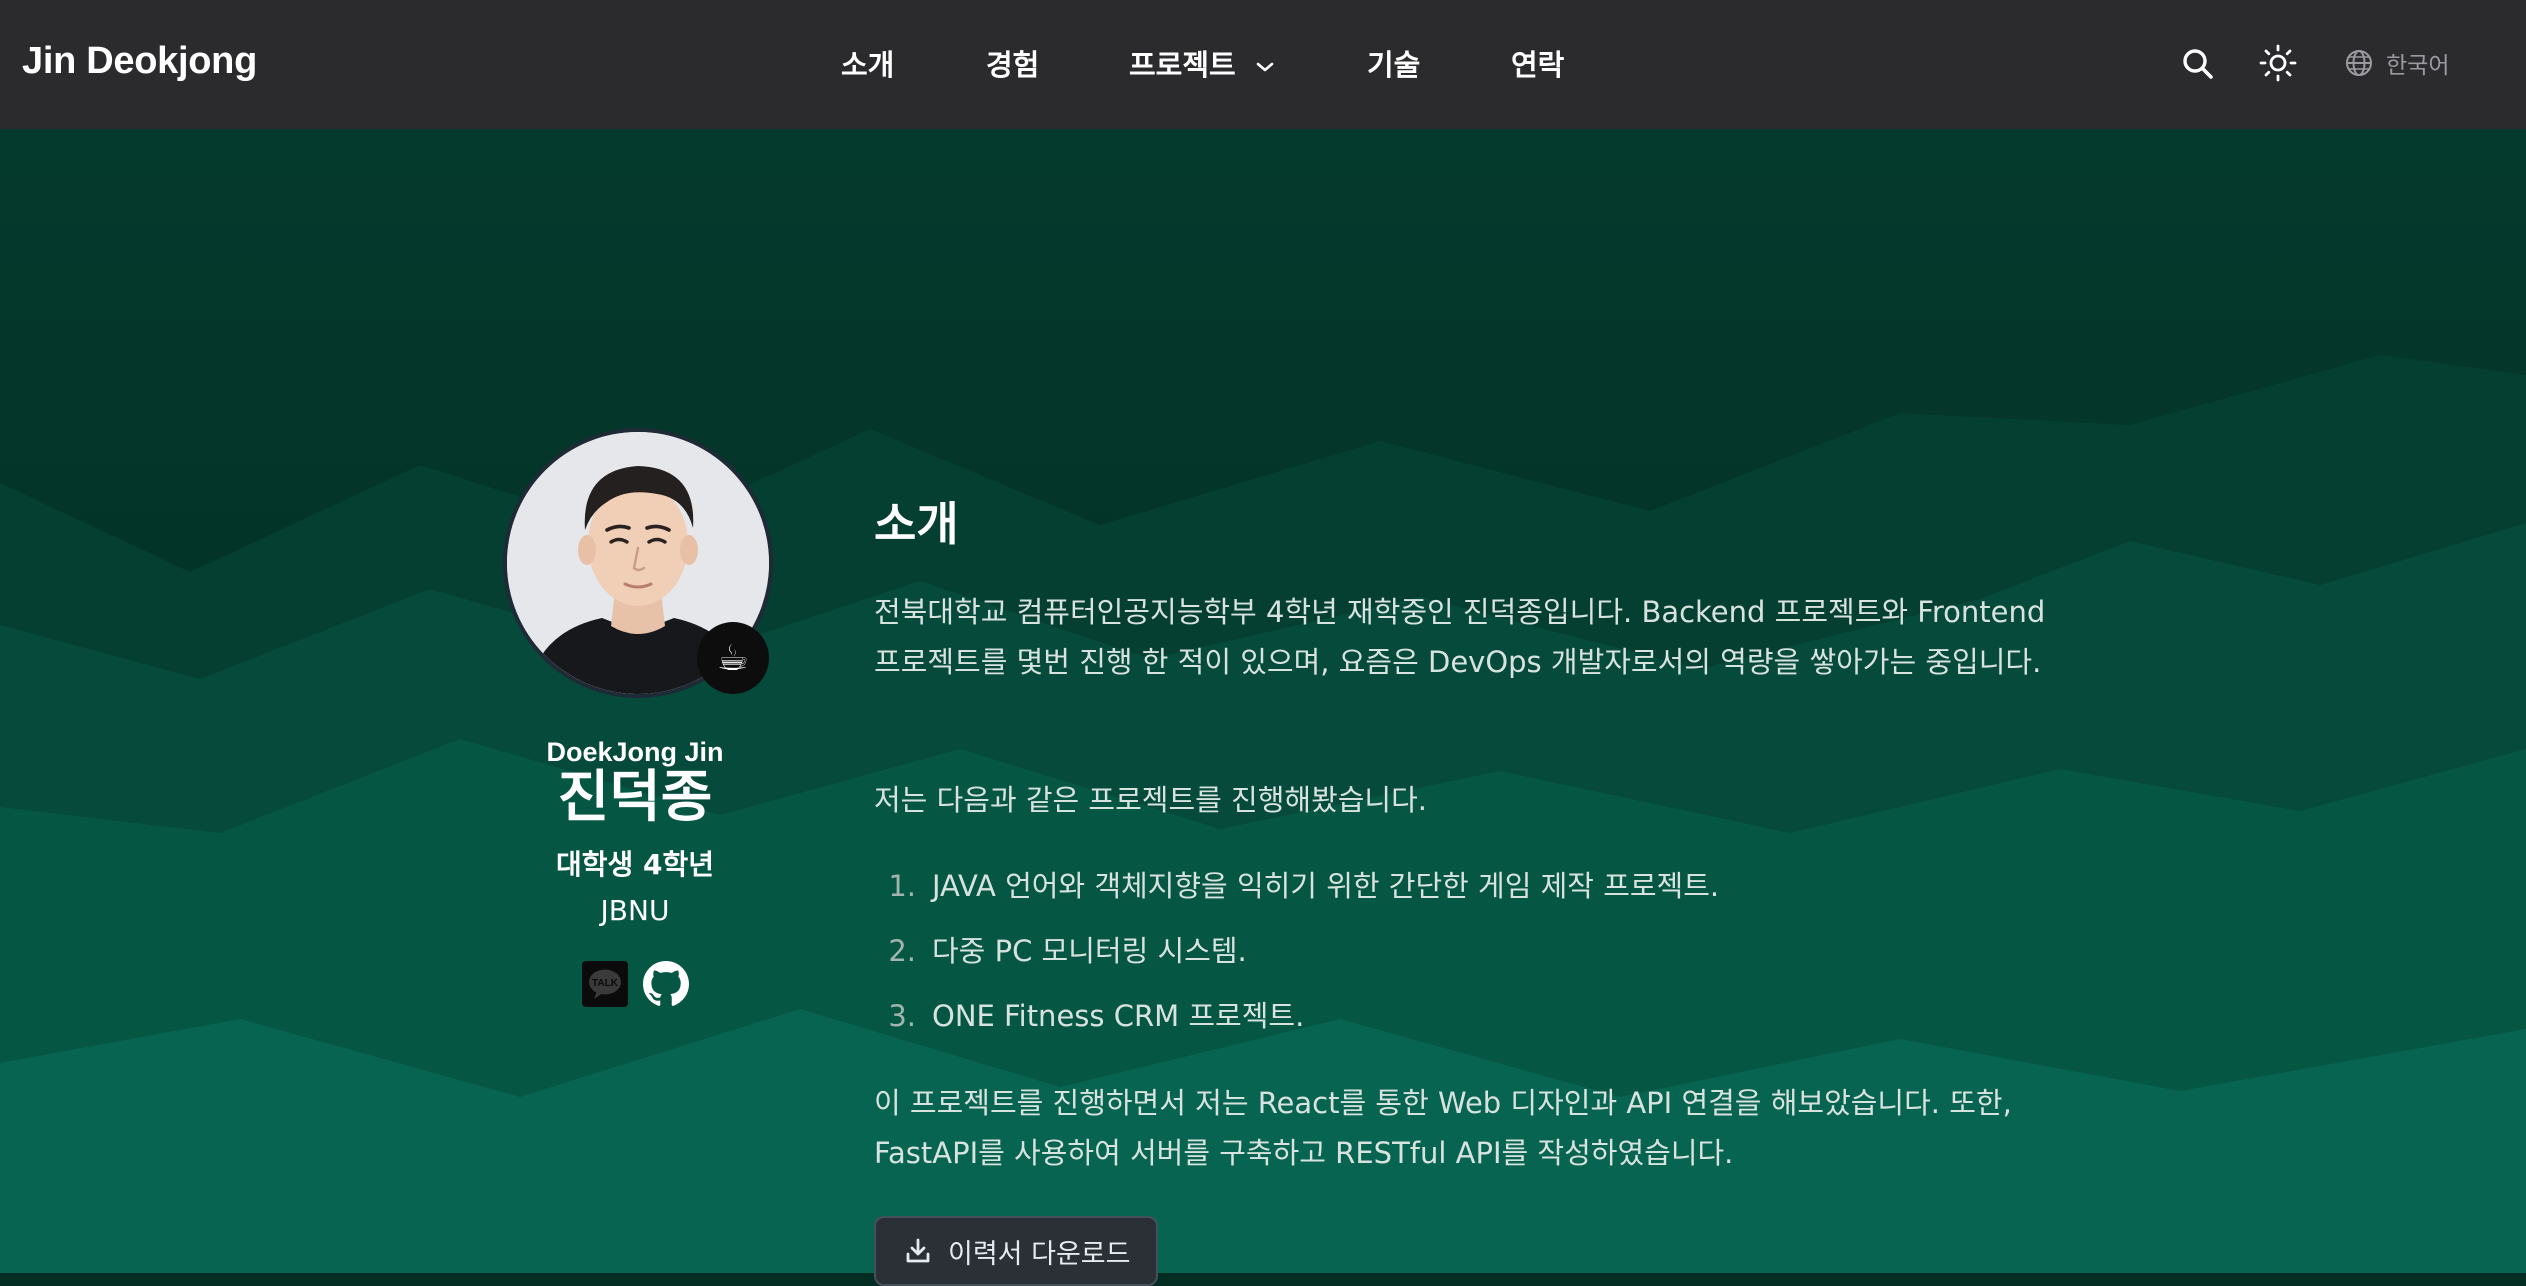 Image resolution: width=2526 pixels, height=1286 pixels. I want to click on nav-item-skills: 기술, so click(1393, 63).